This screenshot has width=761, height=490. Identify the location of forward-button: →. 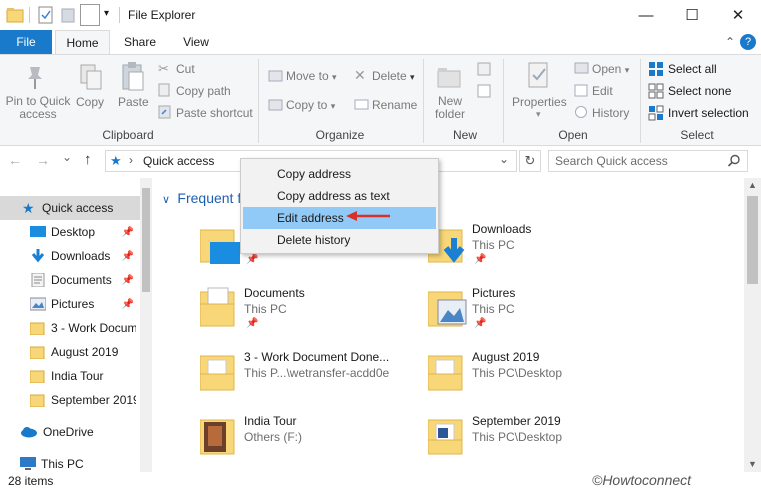
(43, 160).